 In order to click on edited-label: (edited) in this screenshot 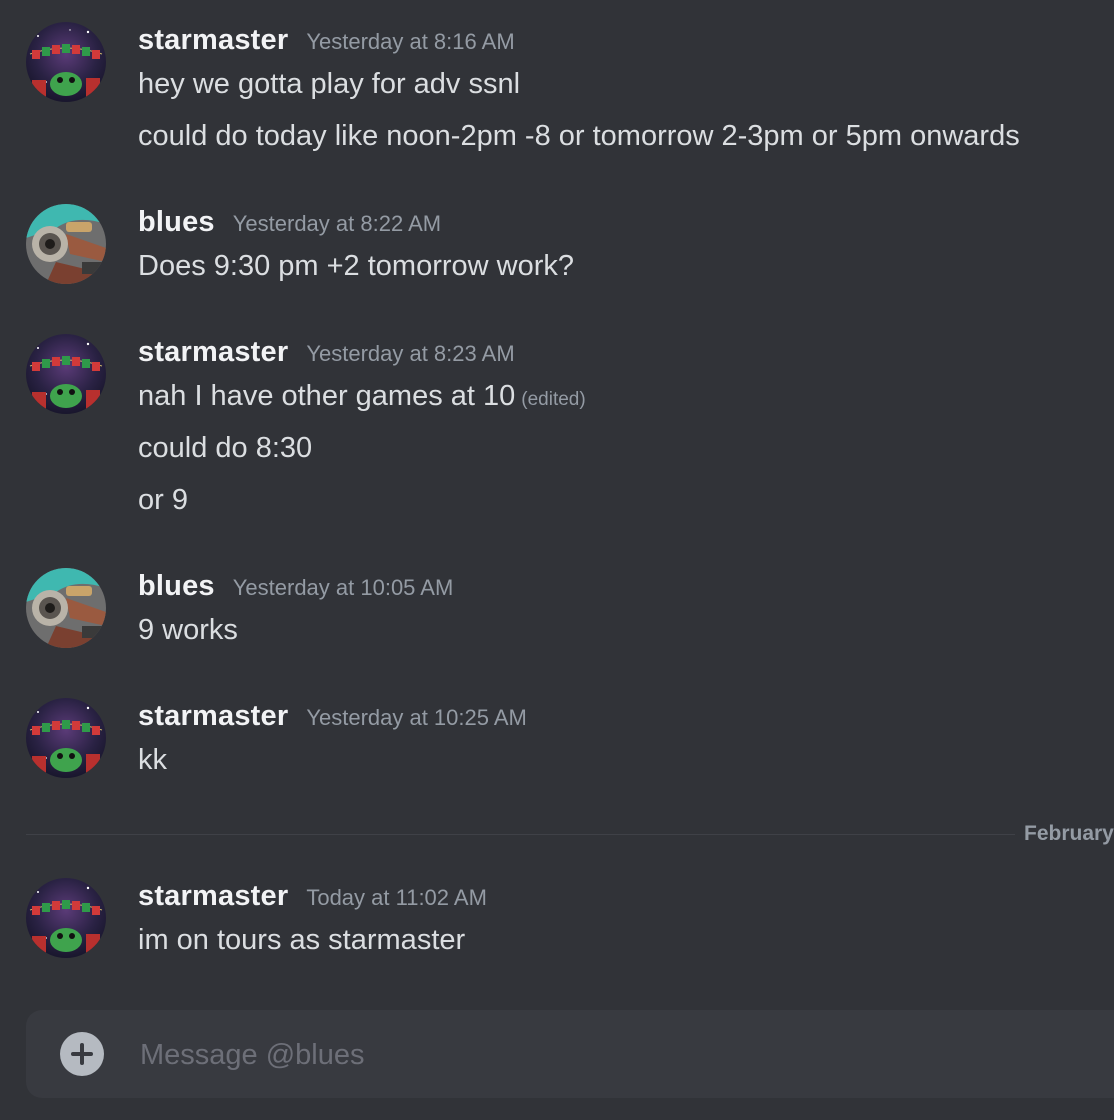, I will do `click(553, 399)`.